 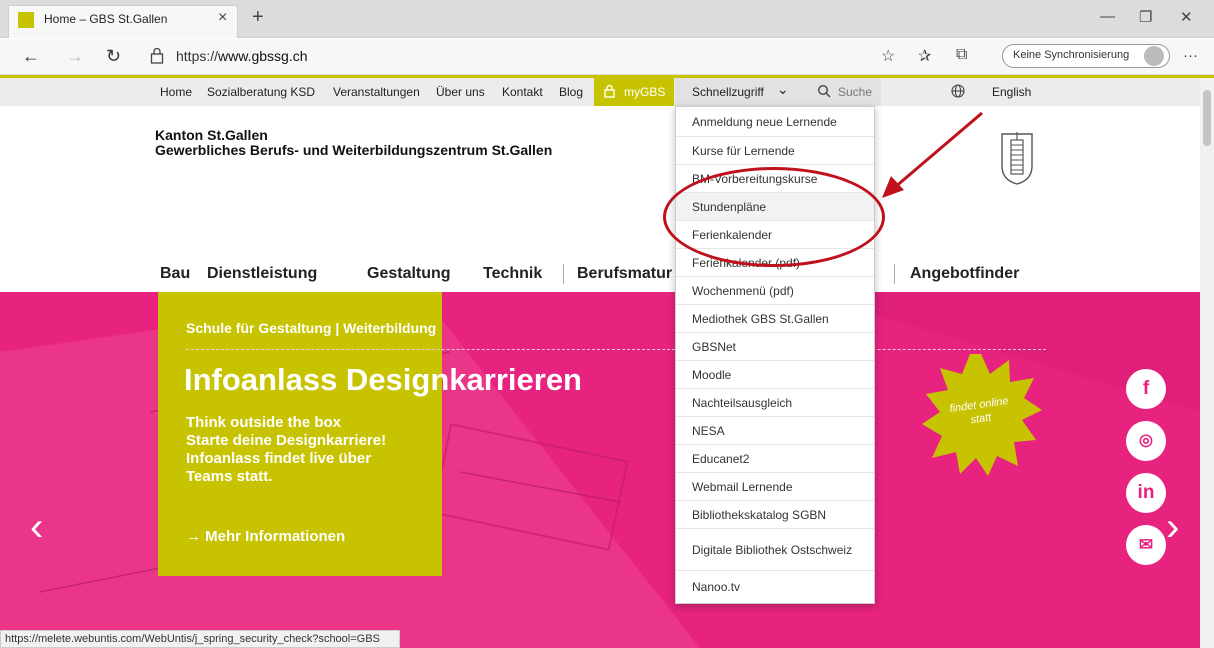 What do you see at coordinates (311, 328) in the screenshot?
I see `hero-subtitle: Schule für Gestaltung | Weiterbildung` at bounding box center [311, 328].